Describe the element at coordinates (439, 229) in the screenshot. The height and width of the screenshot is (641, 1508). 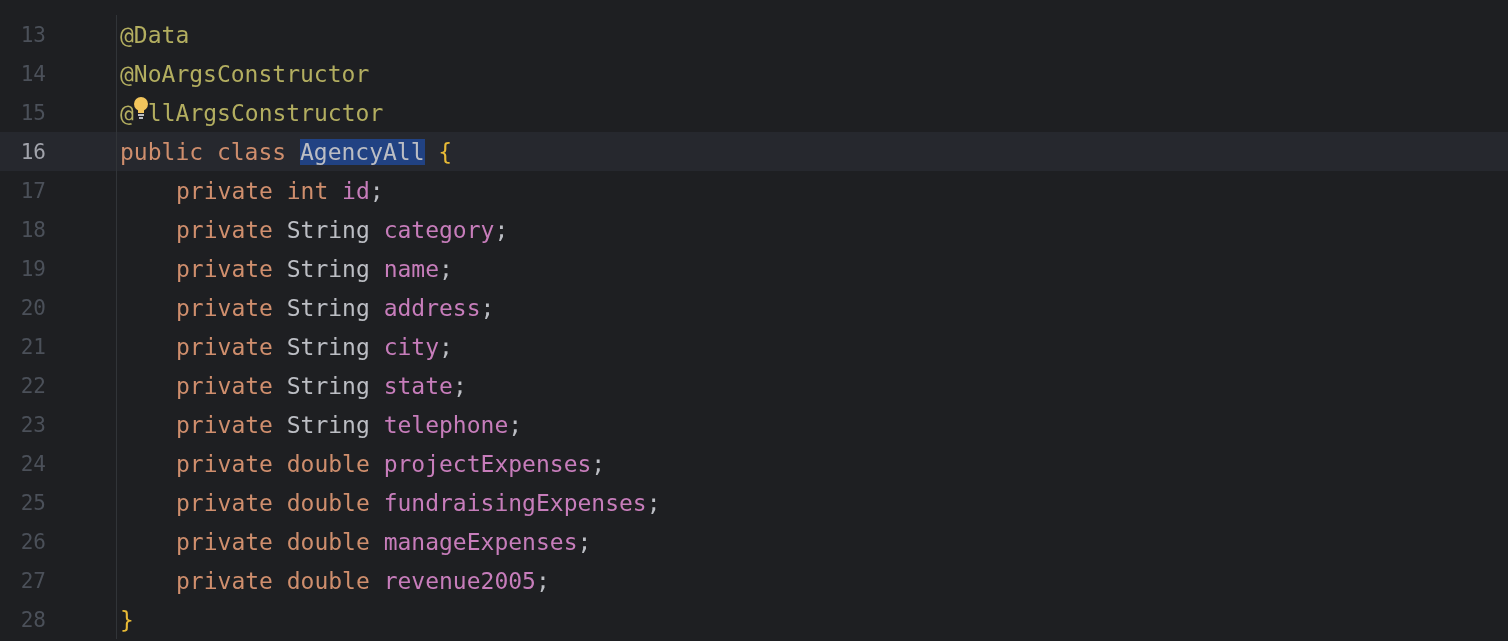
I see `field-name: category` at that location.